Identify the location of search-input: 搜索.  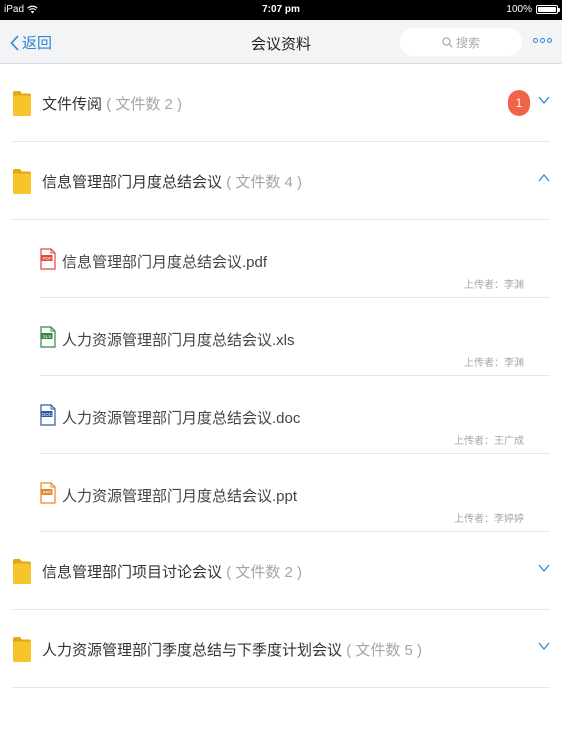
(461, 42).